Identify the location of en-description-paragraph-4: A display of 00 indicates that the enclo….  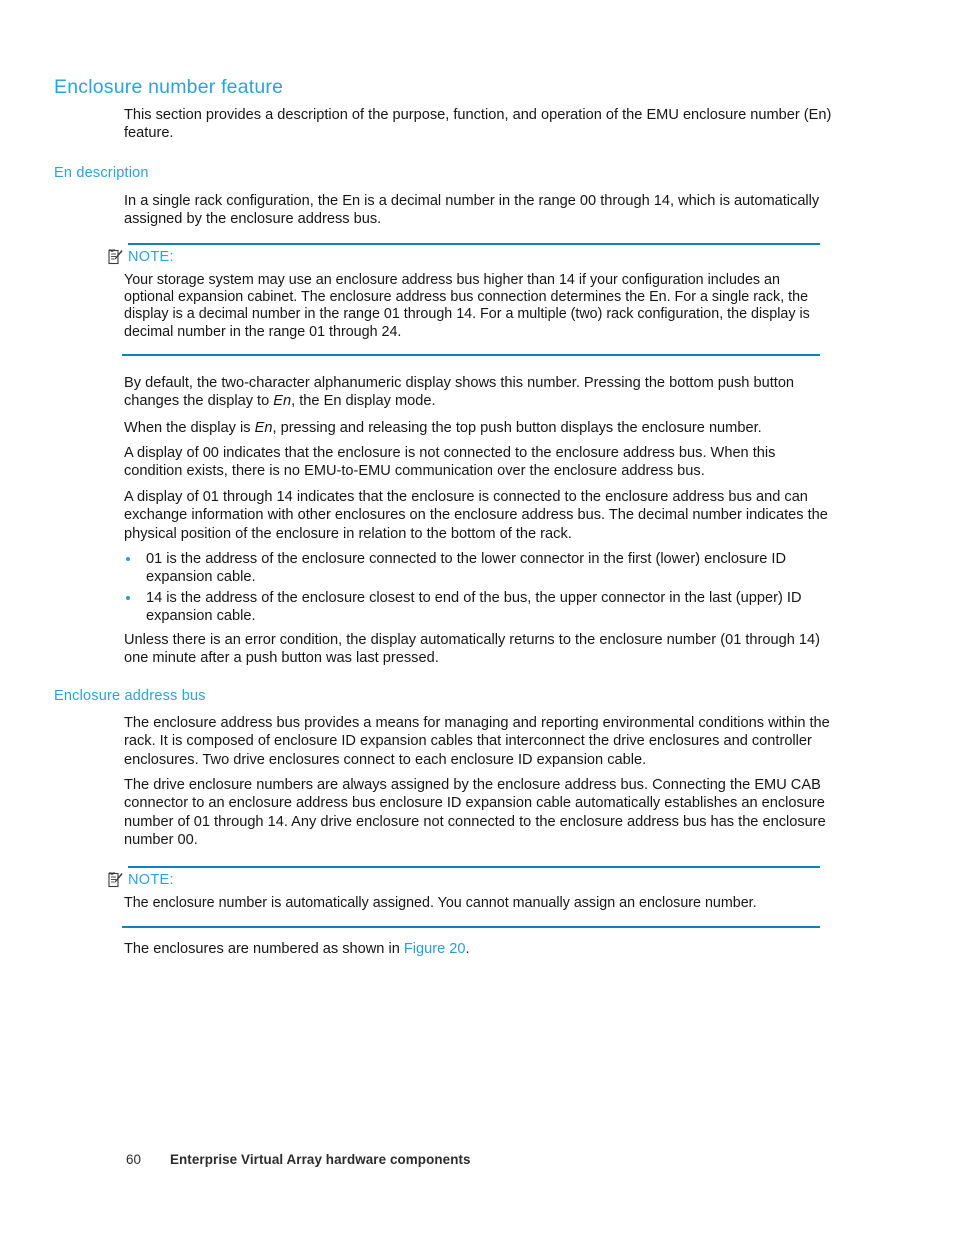
(450, 462).